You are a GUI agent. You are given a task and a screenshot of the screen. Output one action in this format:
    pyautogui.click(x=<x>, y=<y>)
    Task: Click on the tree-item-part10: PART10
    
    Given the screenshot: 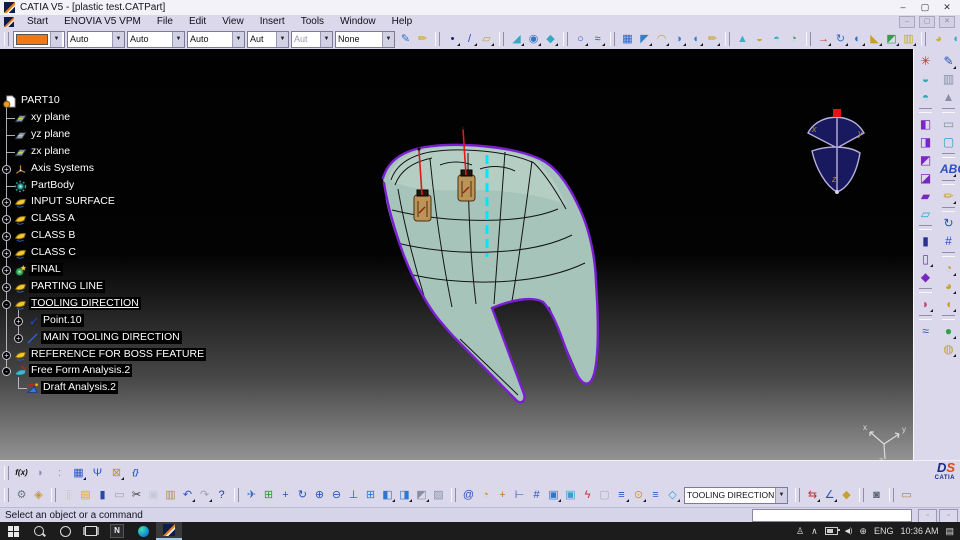 What is the action you would take?
    pyautogui.click(x=40, y=100)
    